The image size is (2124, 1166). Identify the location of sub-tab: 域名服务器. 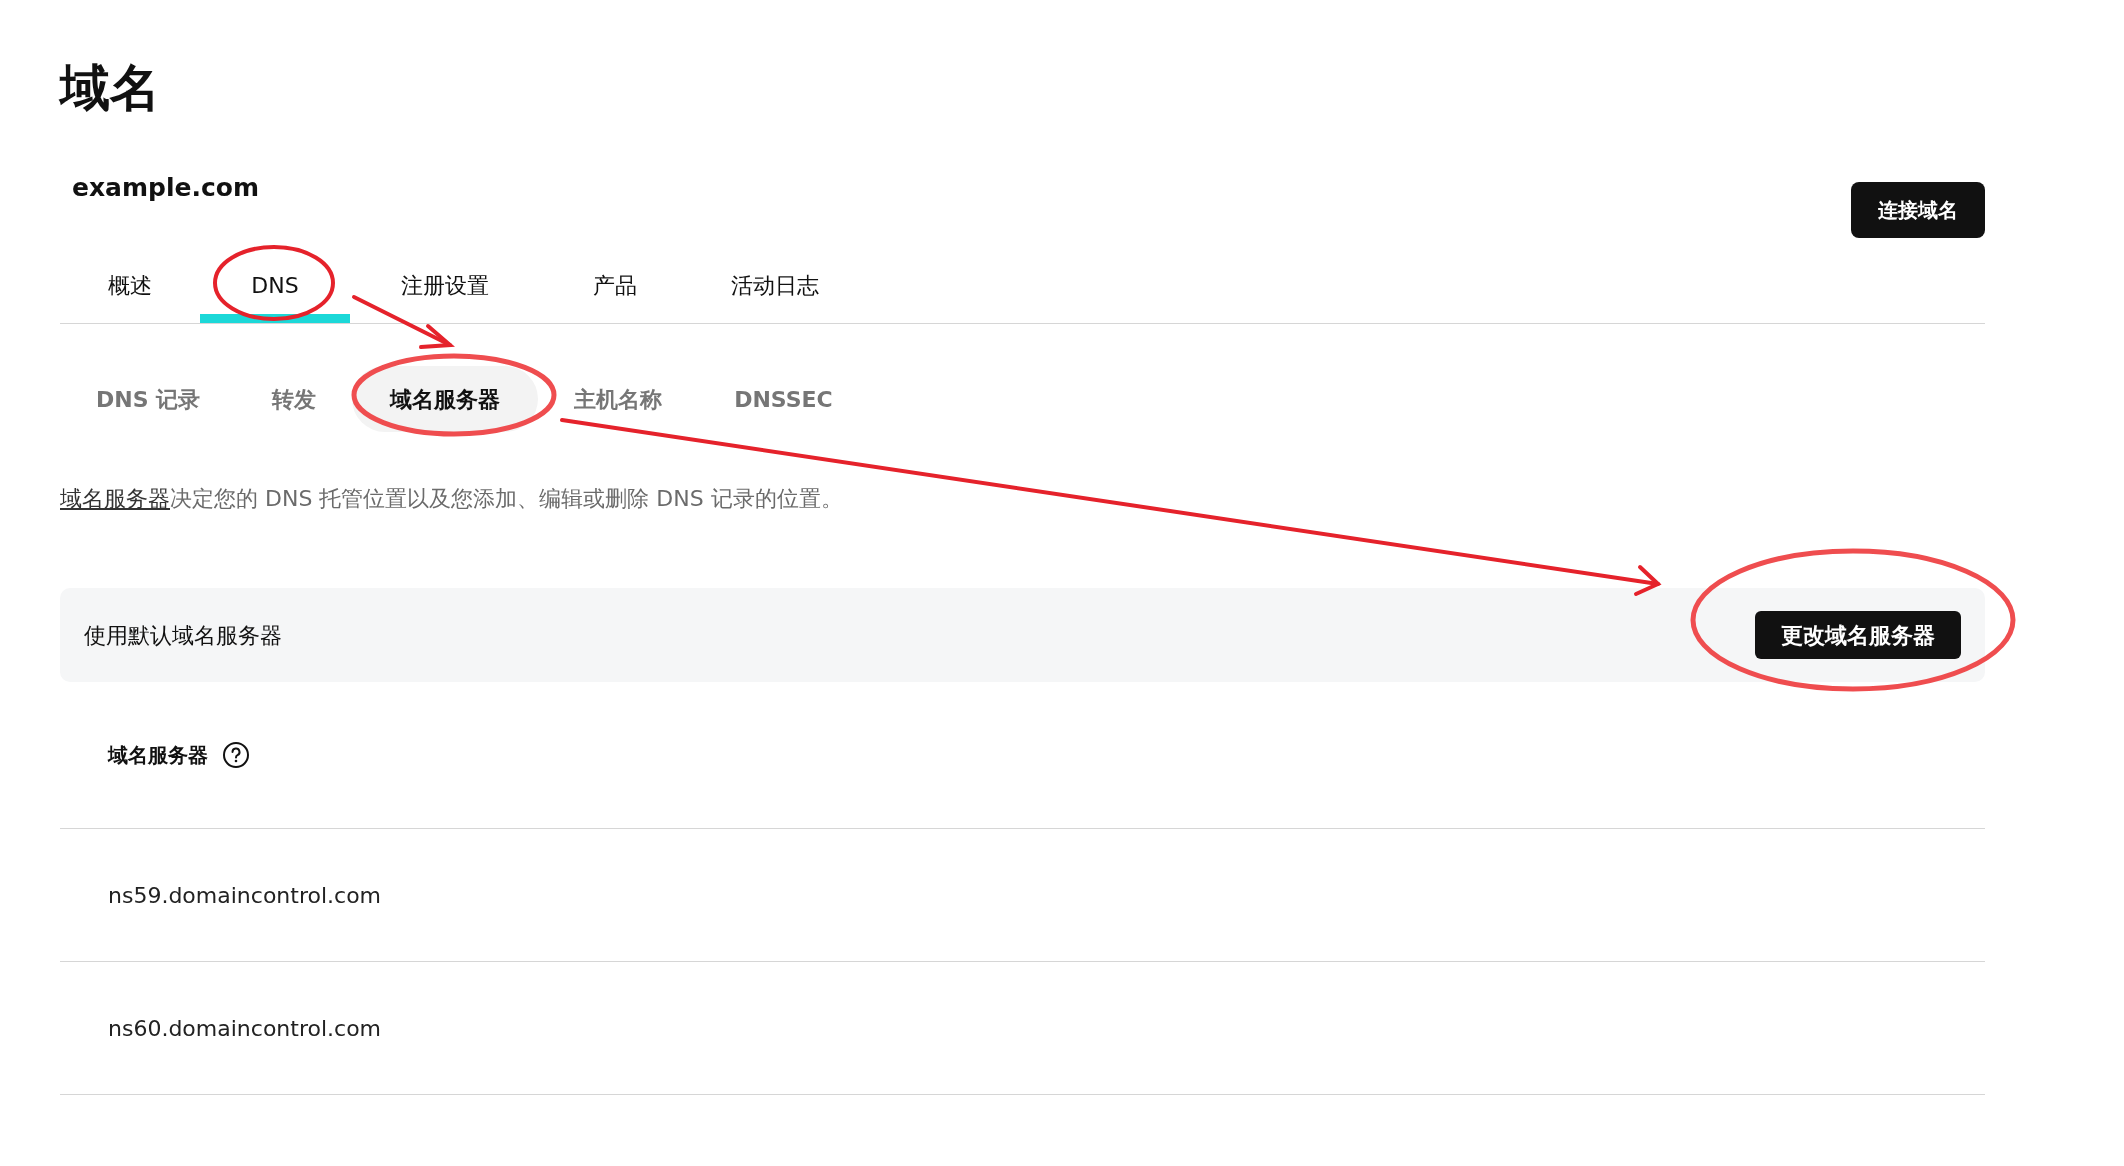
(445, 399).